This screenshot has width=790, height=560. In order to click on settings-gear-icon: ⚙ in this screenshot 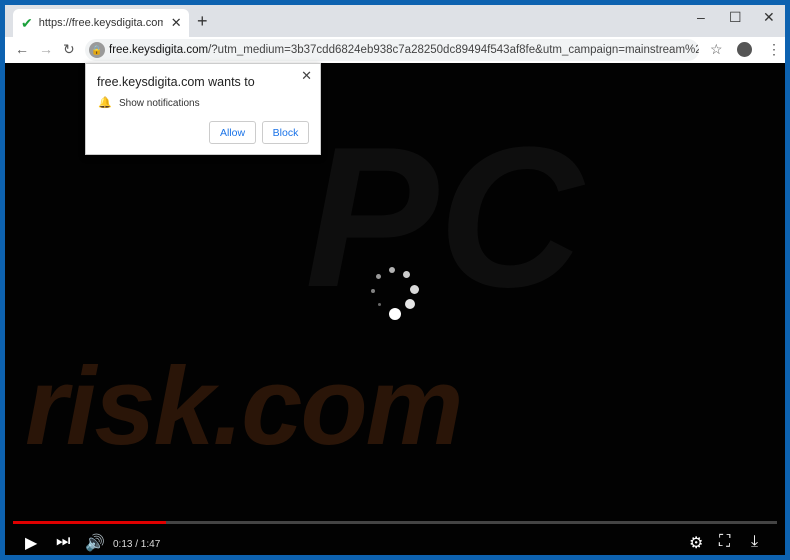, I will do `click(696, 543)`.